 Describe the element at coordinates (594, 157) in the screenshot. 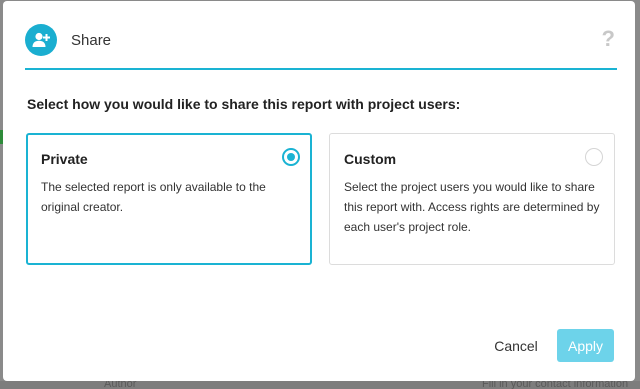

I see `option-custom-radio` at that location.